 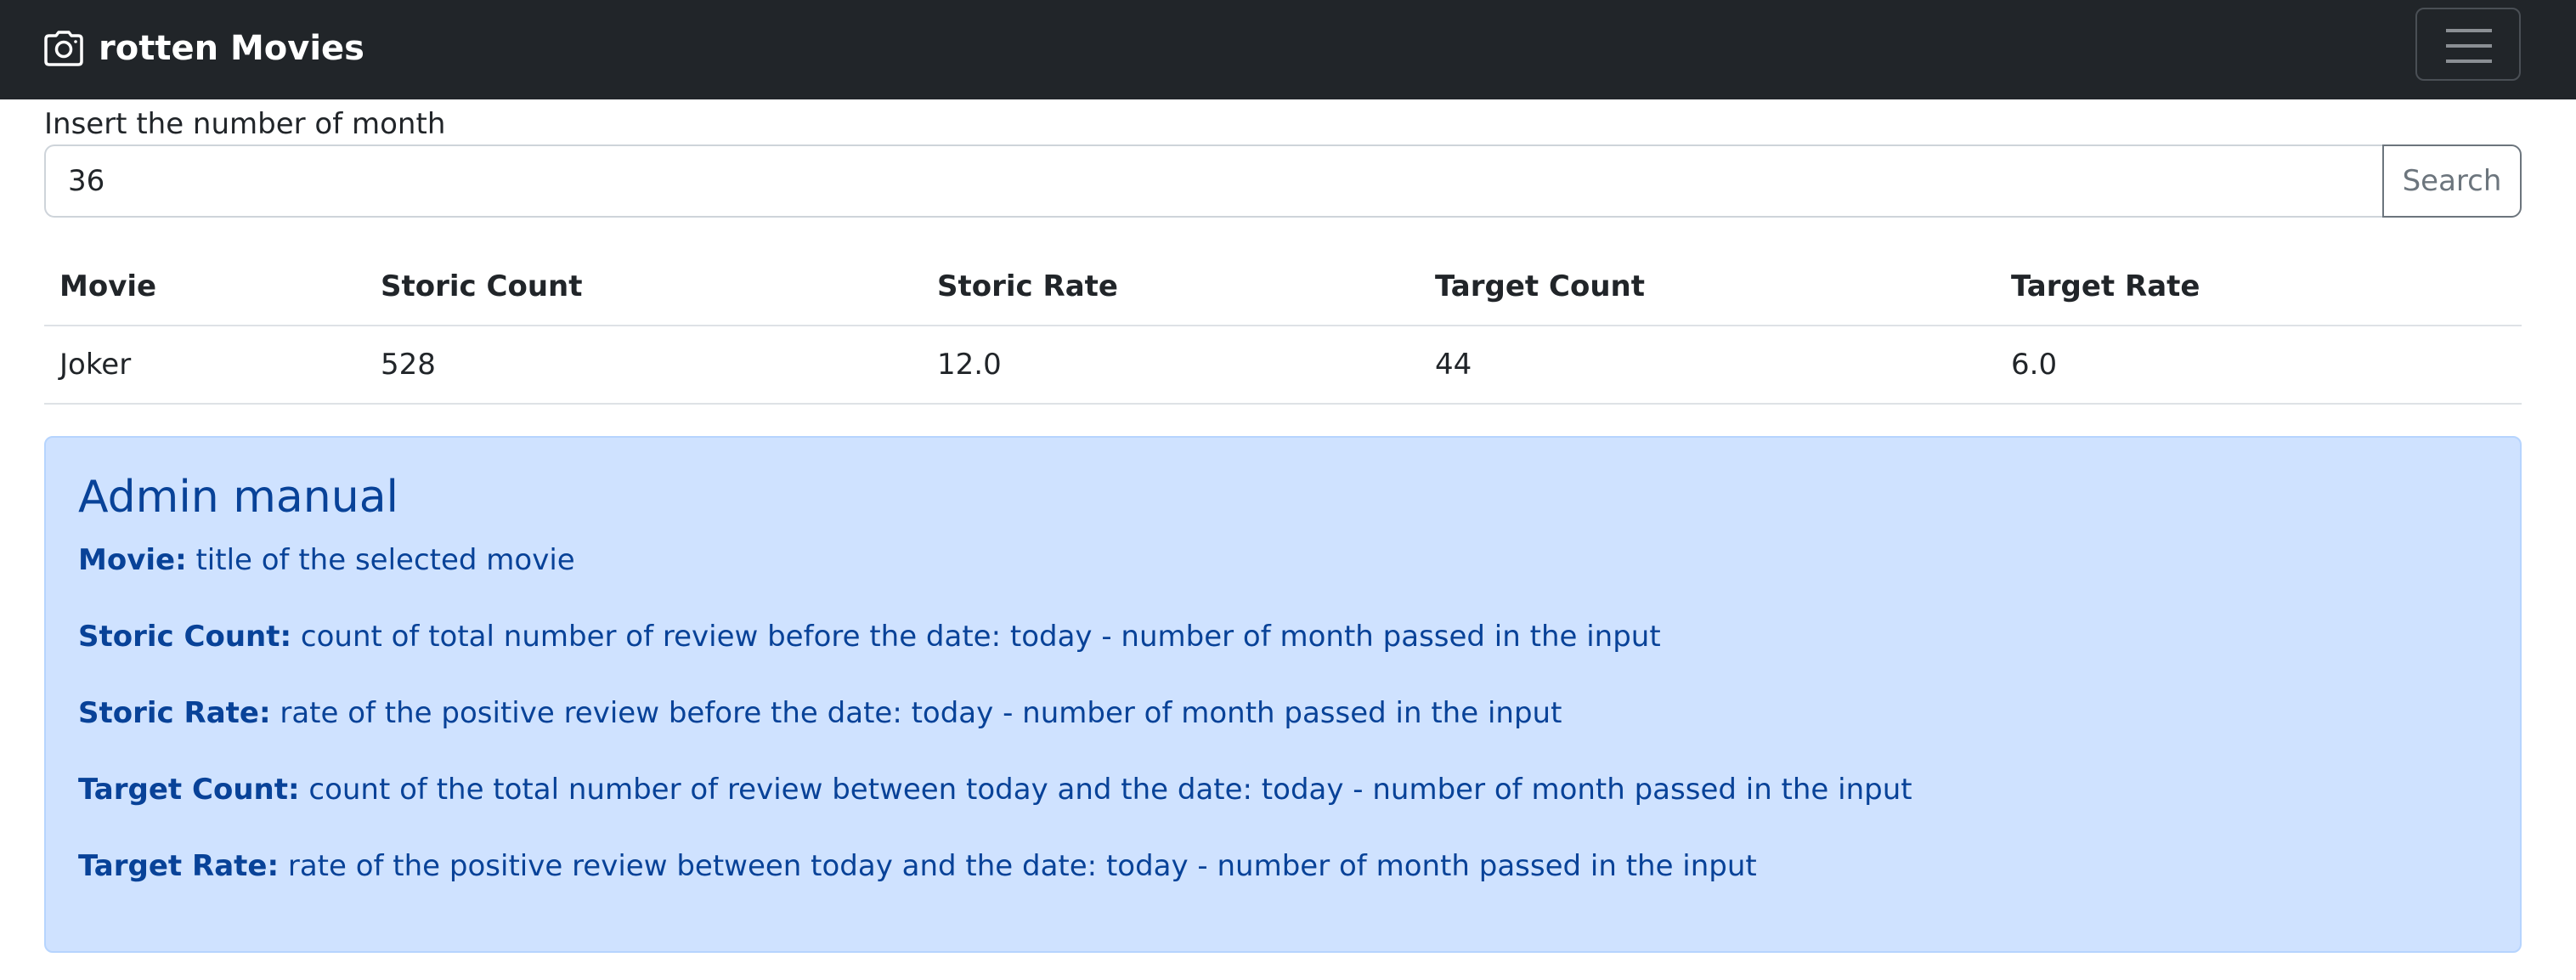 I want to click on months-label: Insert the number of month, so click(x=245, y=124).